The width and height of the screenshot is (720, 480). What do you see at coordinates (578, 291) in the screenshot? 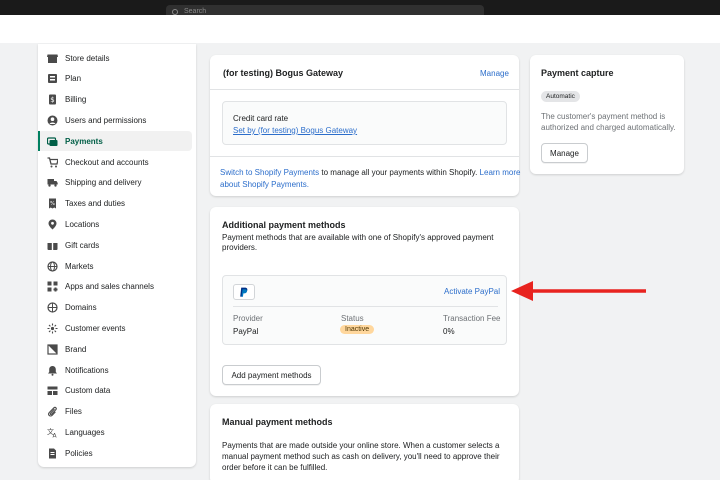
I see `red-arrow-annotation` at bounding box center [578, 291].